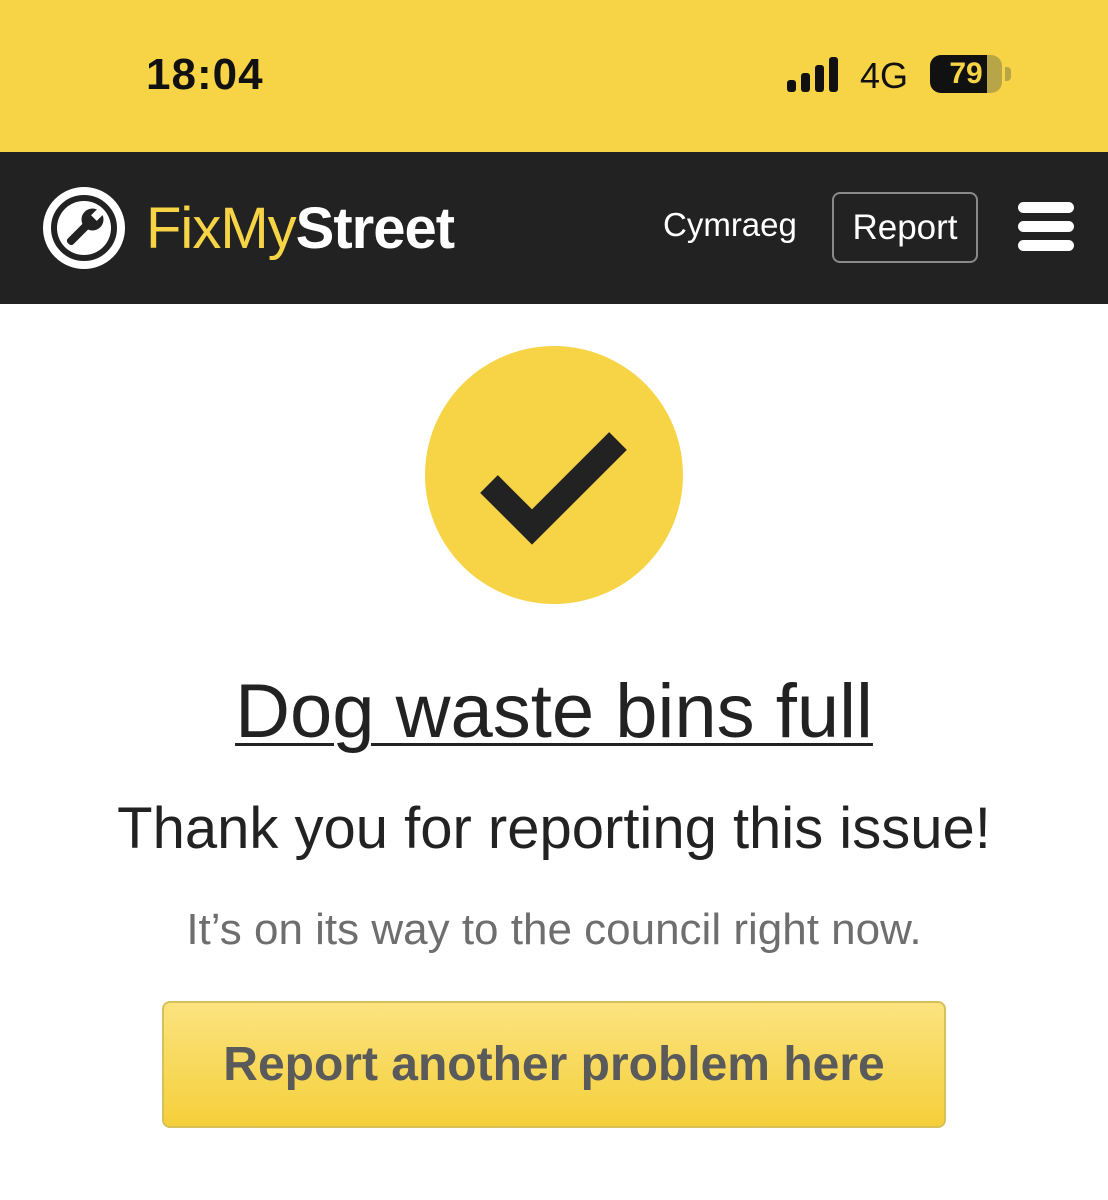 Image resolution: width=1108 pixels, height=1200 pixels. I want to click on status-bar: 18:04 4G 79, so click(554, 76).